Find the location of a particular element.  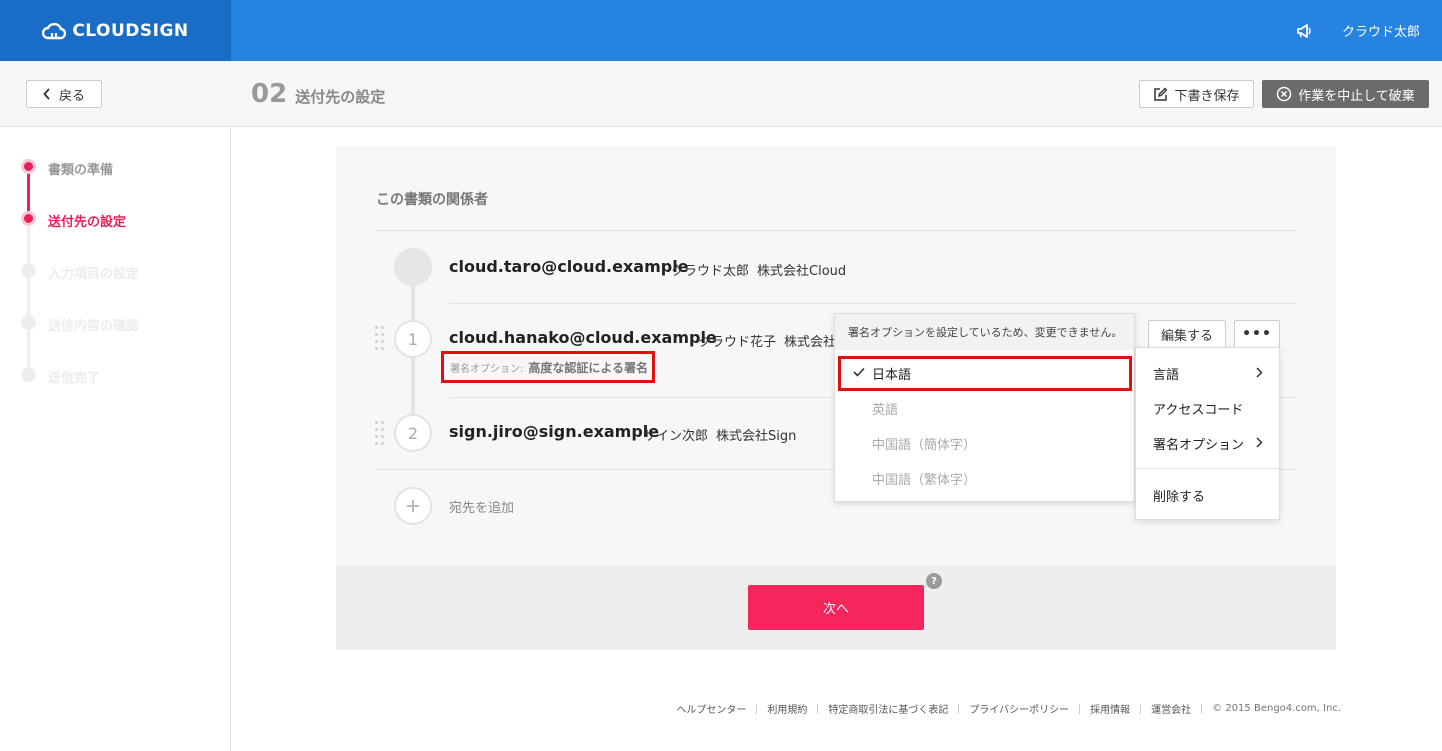

discard-button: 作業を中止して破棄 is located at coordinates (1345, 94).